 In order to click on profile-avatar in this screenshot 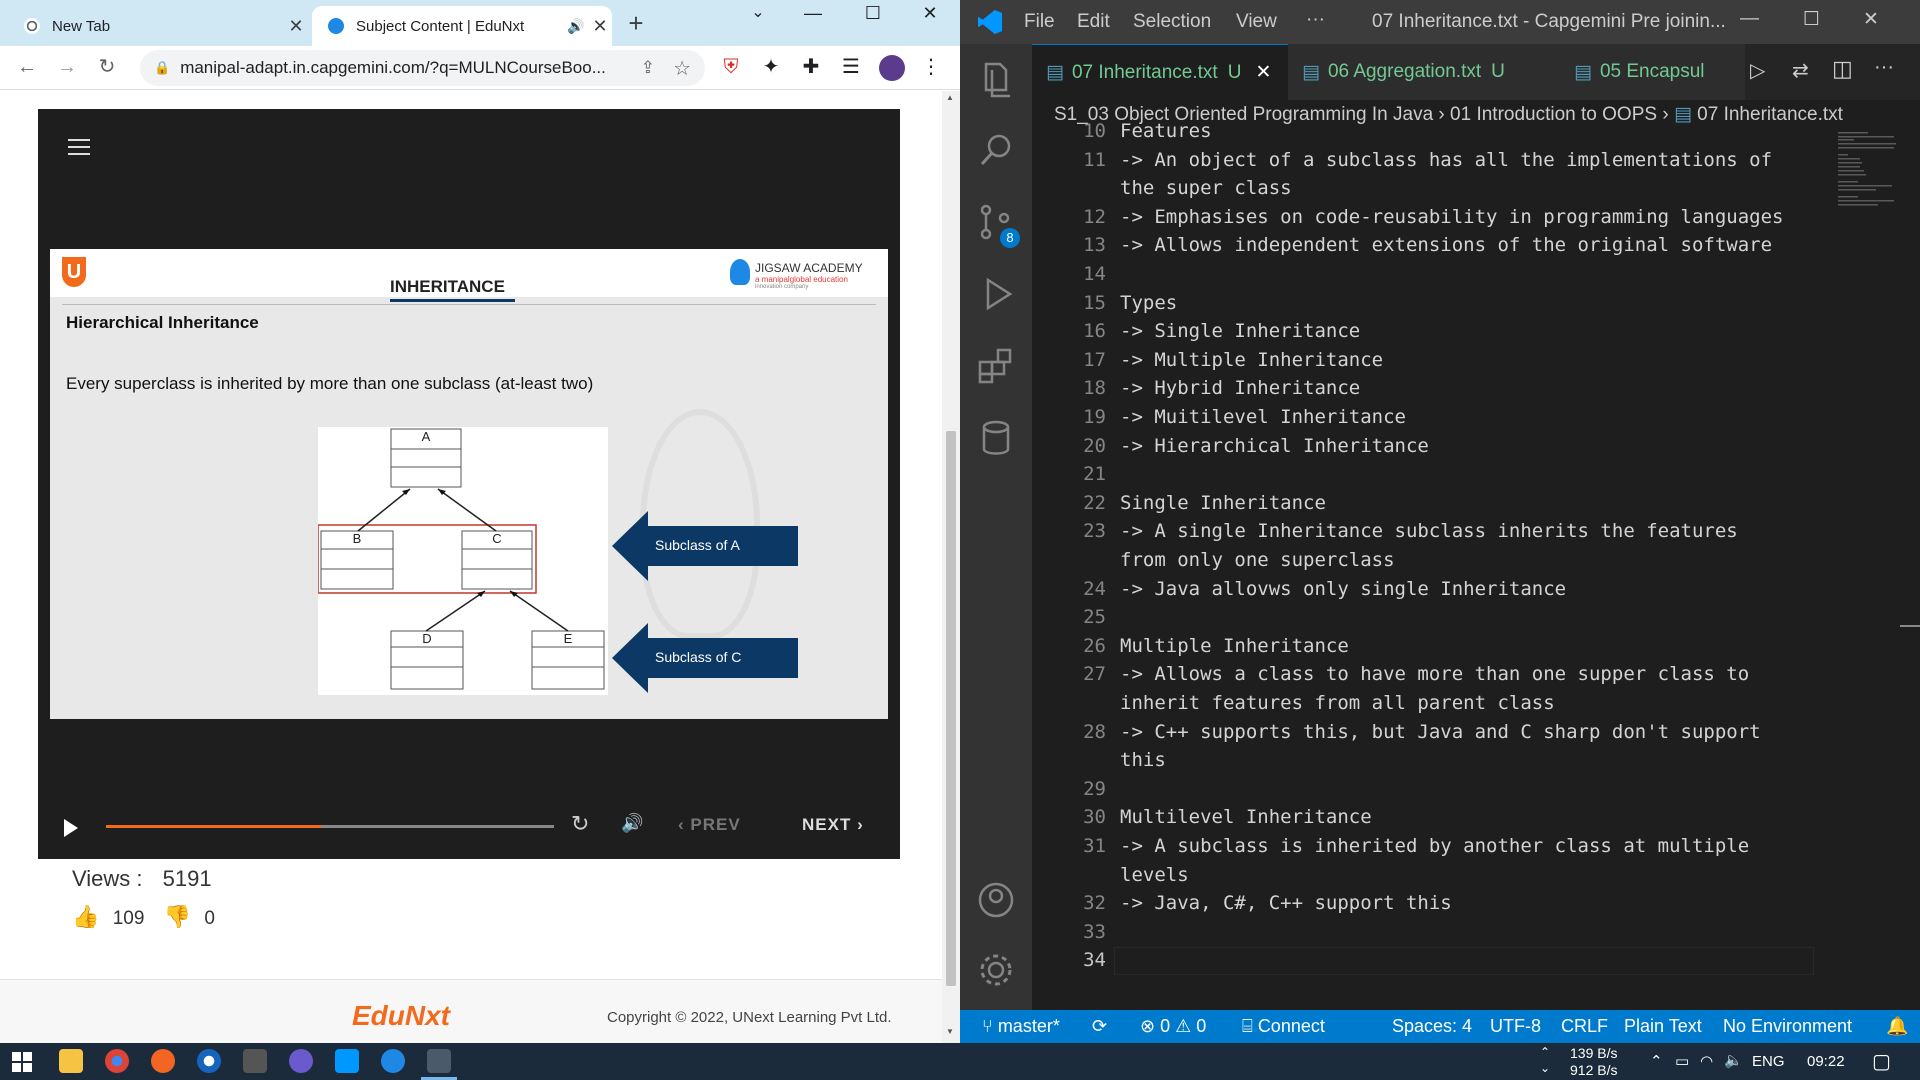, I will do `click(892, 67)`.